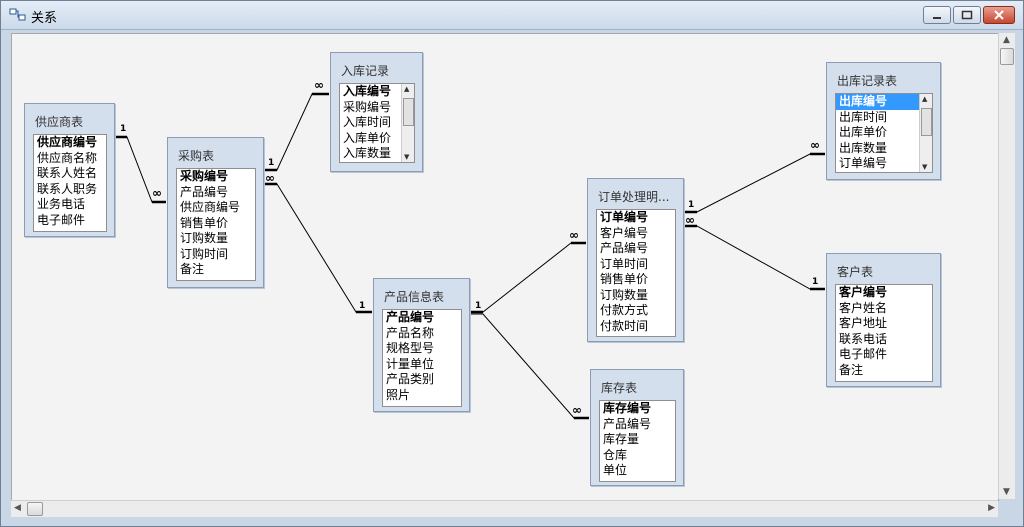  I want to click on close-button, so click(999, 15).